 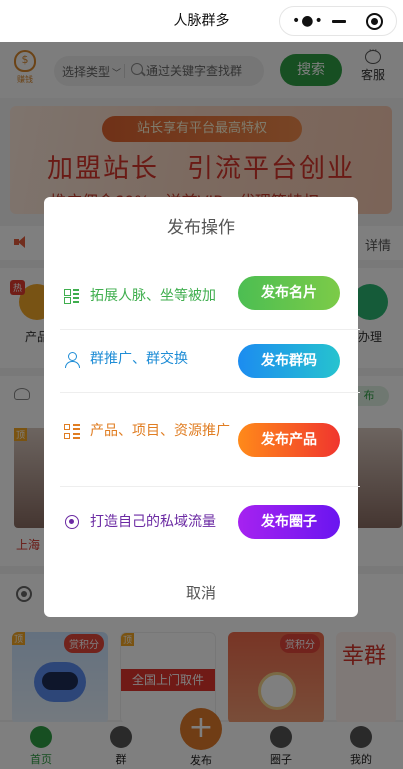 I want to click on grid-list-icon, so click(x=72, y=296).